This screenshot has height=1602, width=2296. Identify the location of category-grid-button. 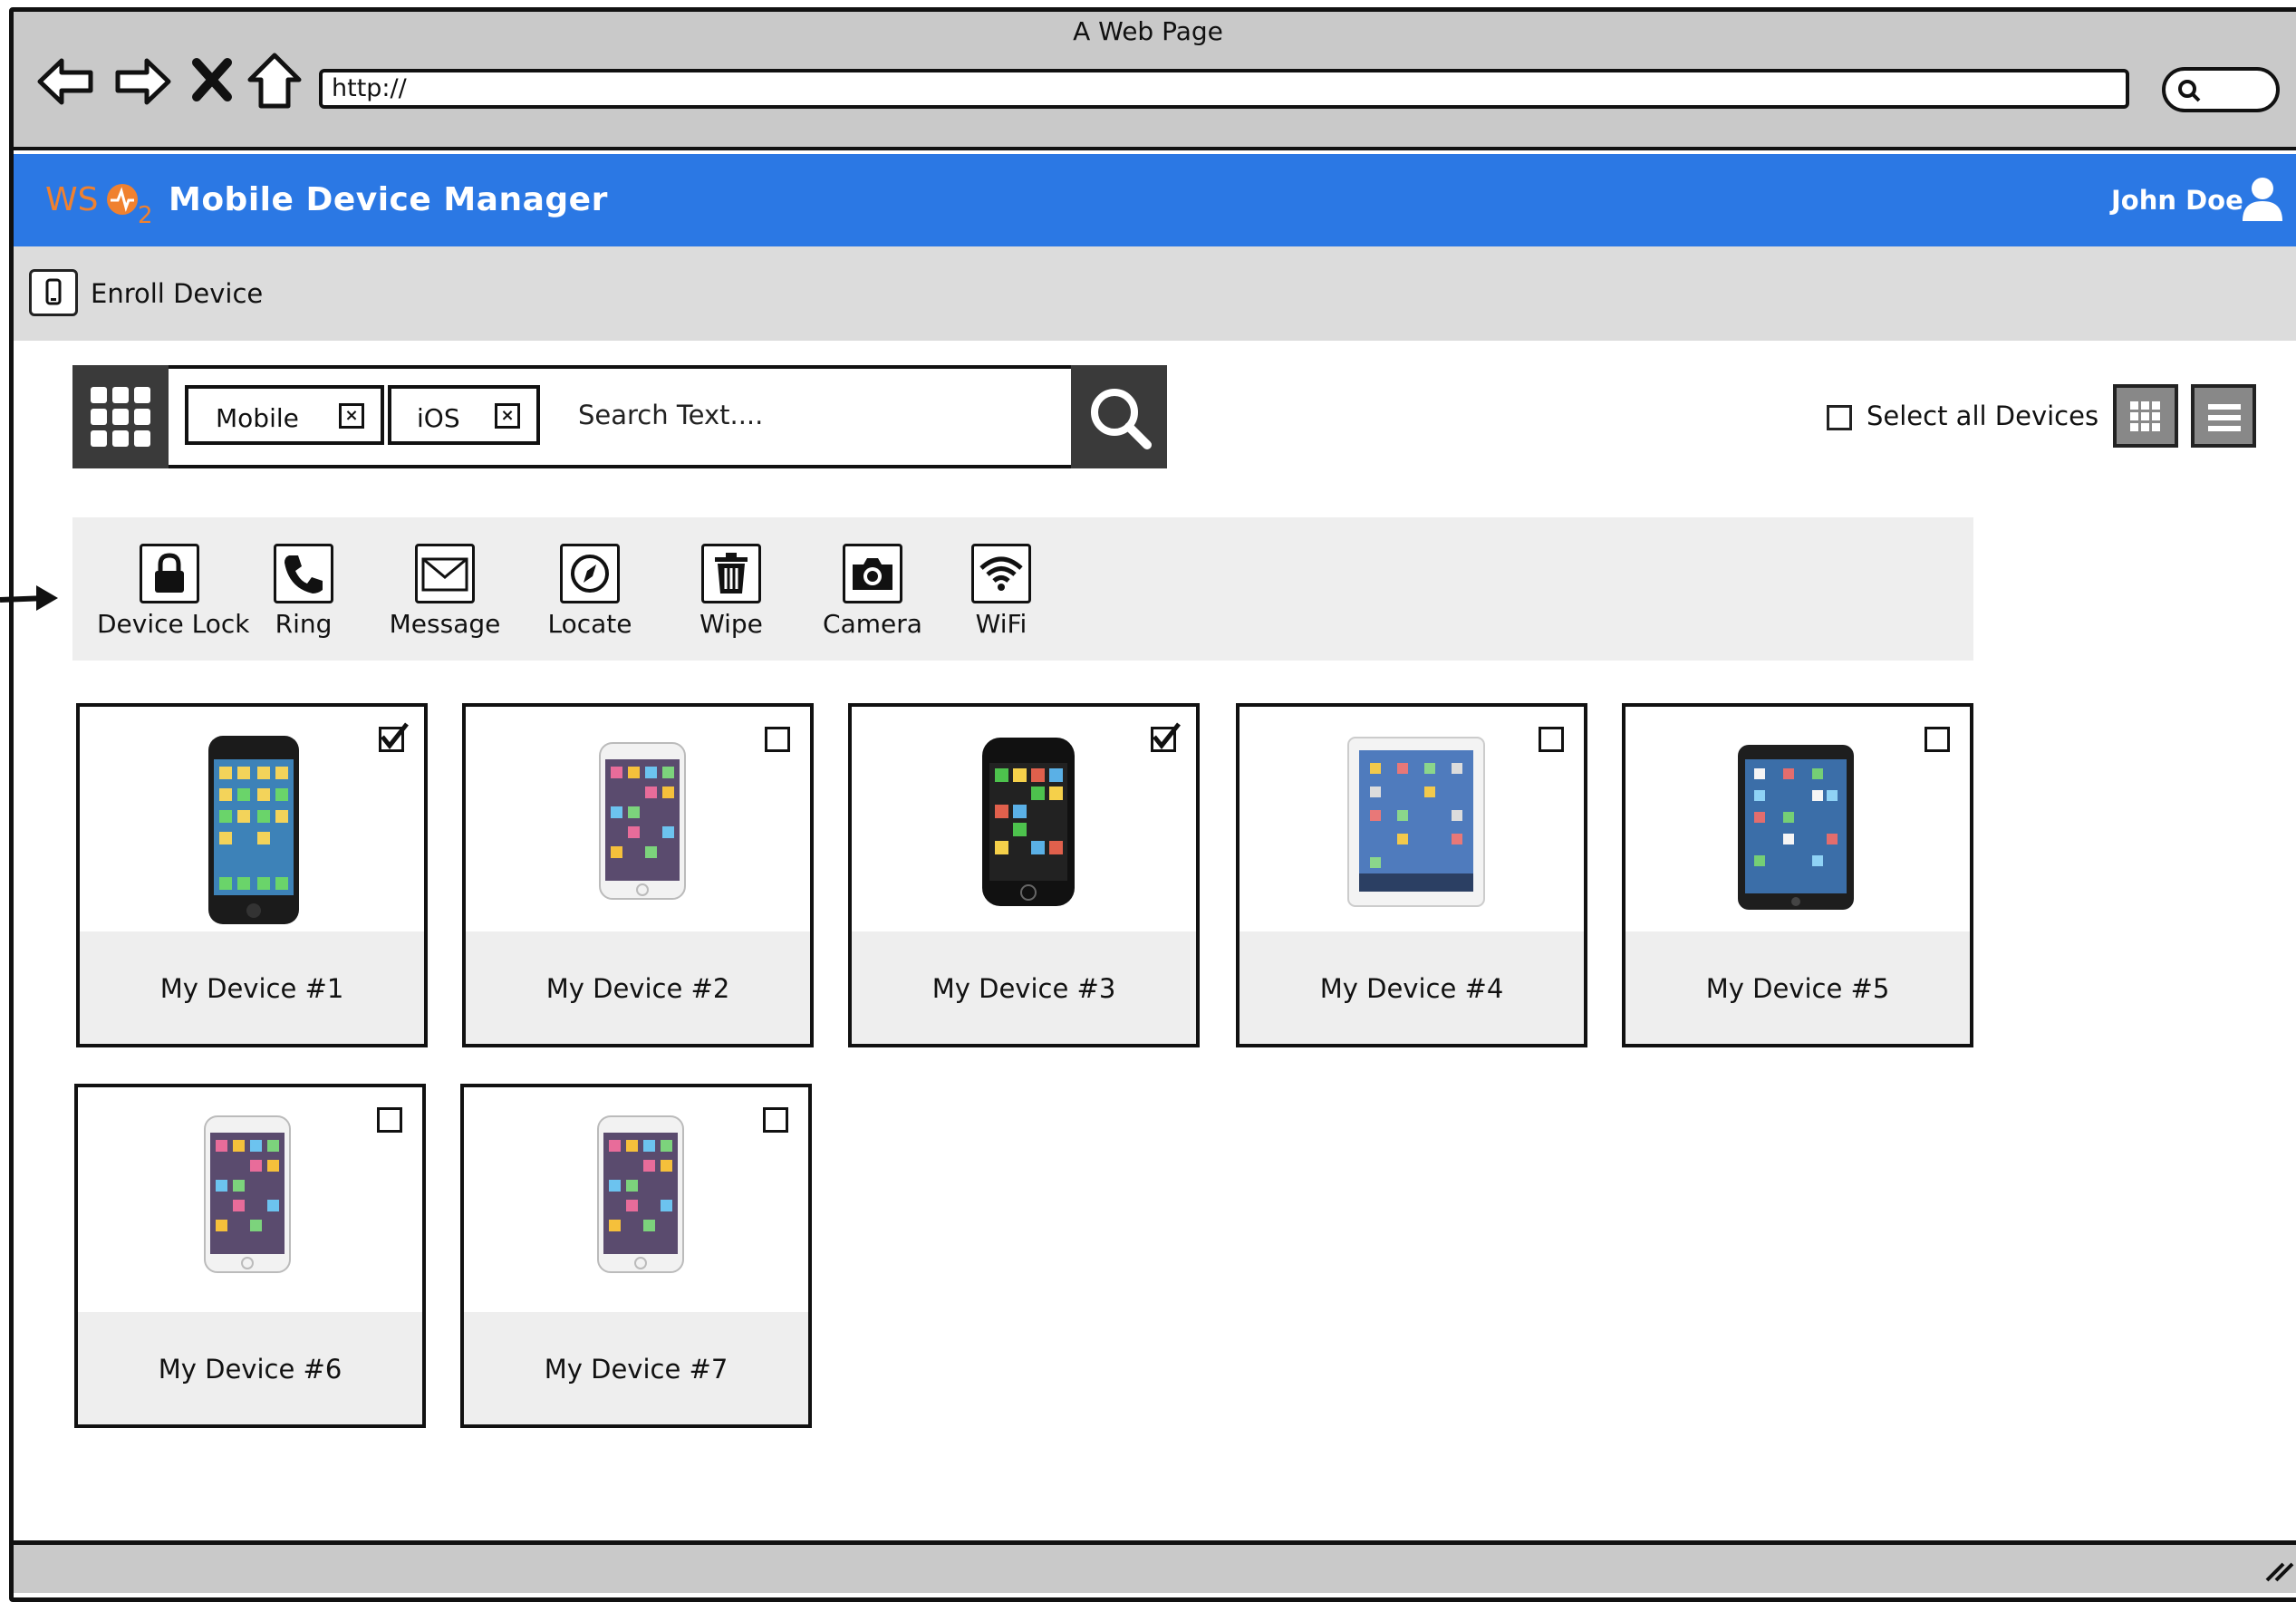
(121, 416).